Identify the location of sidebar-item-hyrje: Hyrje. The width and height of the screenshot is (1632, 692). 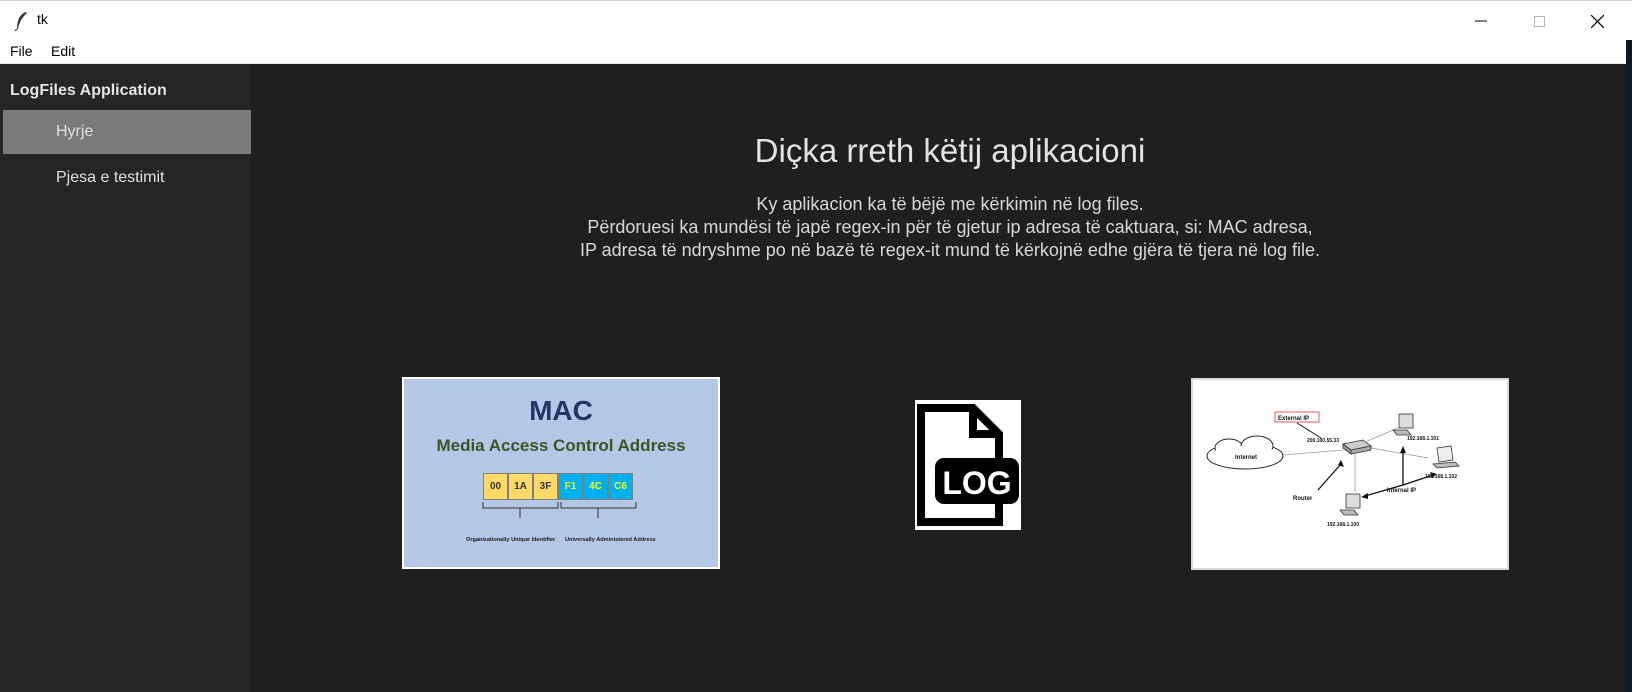
(127, 132).